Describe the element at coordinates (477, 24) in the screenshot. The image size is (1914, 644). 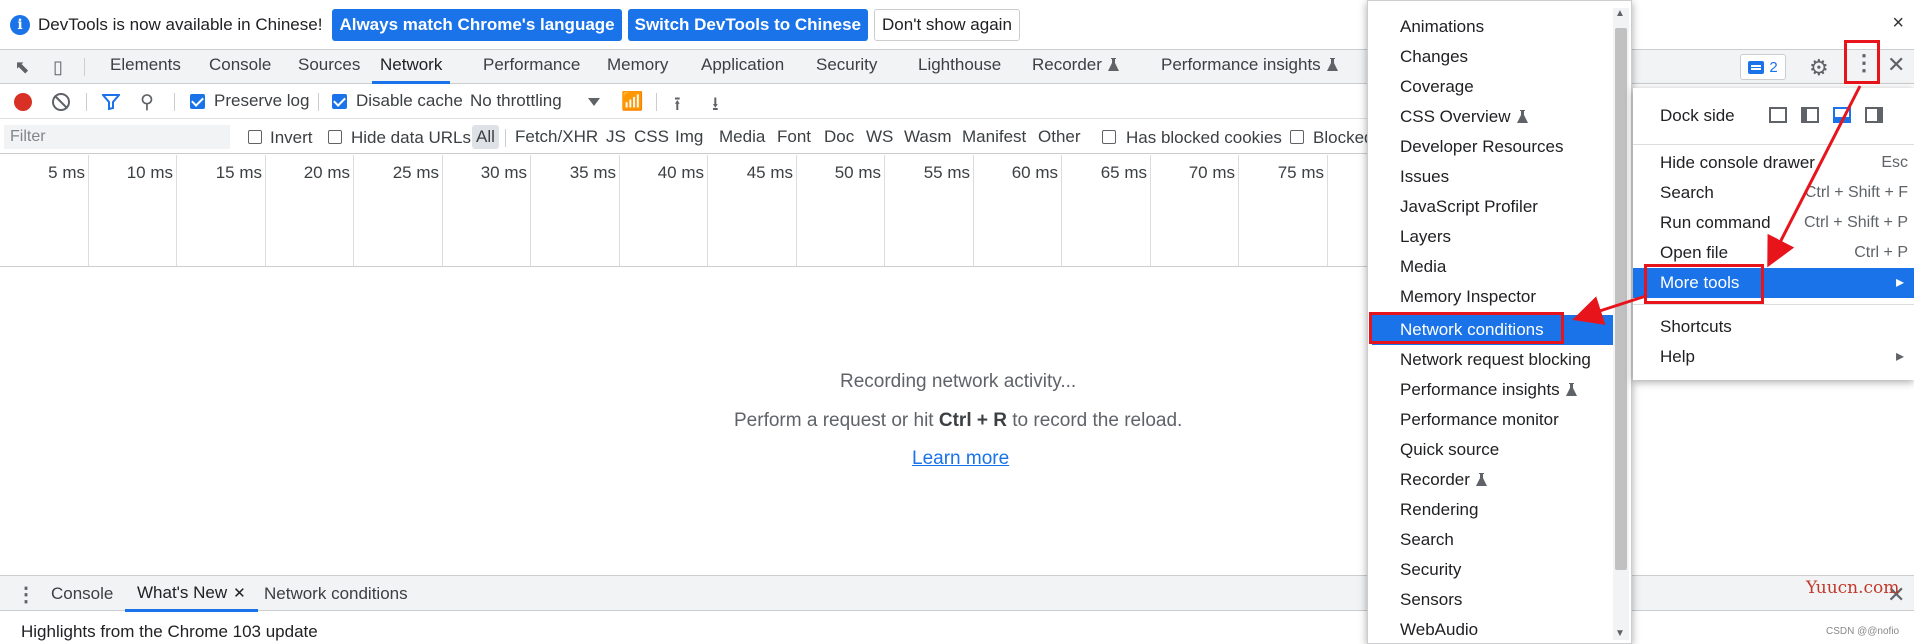
I see `always-match-language-button: Always match Chrome's language` at that location.